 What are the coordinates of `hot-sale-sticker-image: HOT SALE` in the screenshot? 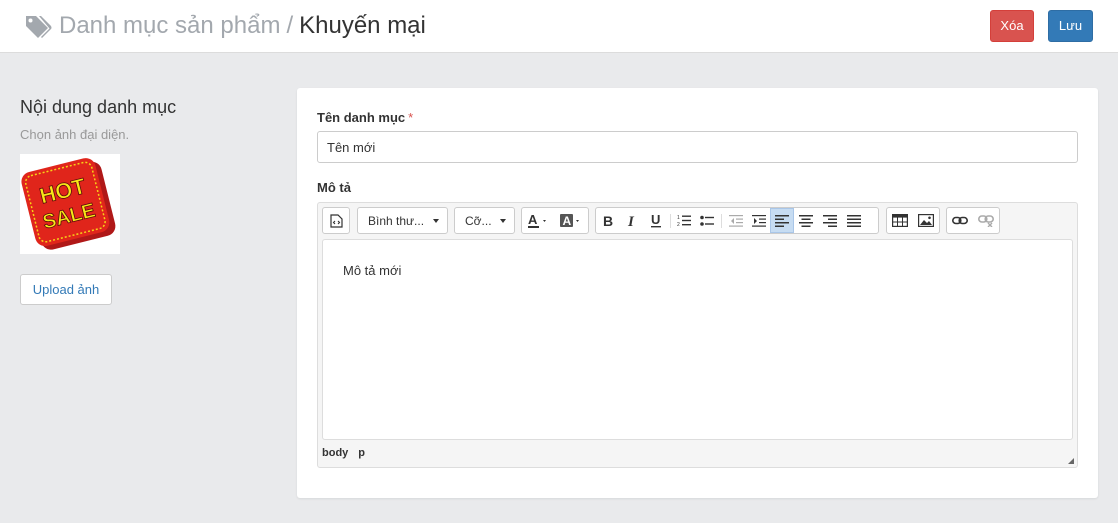 It's located at (68, 204).